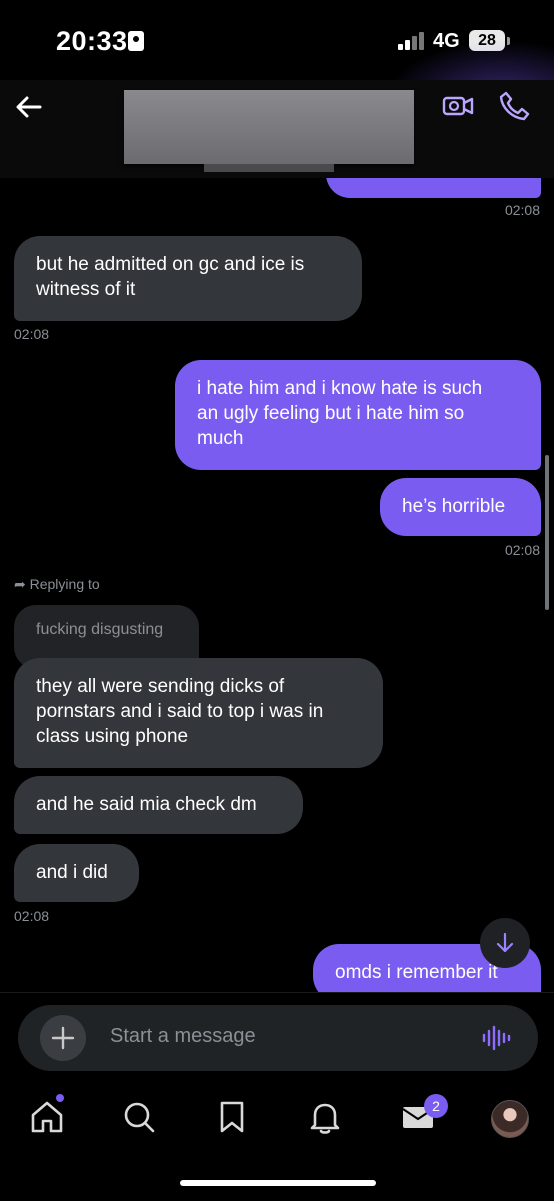 This screenshot has height=1201, width=554. I want to click on nav-bookmarks, so click(232, 1119).